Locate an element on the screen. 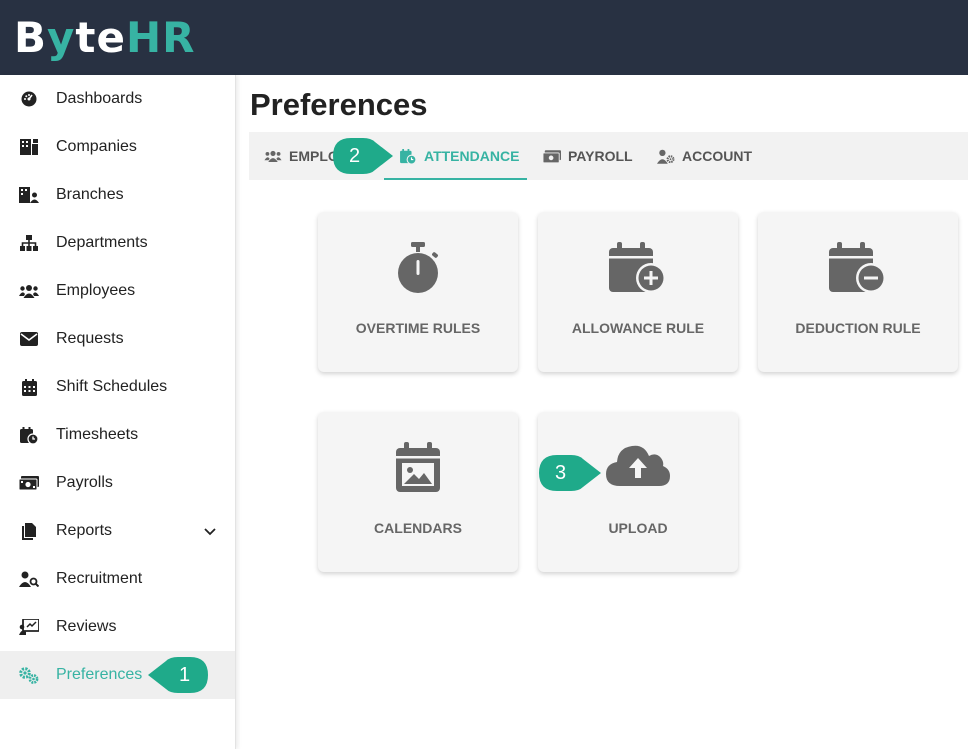 This screenshot has height=749, width=968. sidebar-item-requests: Requests is located at coordinates (117, 339).